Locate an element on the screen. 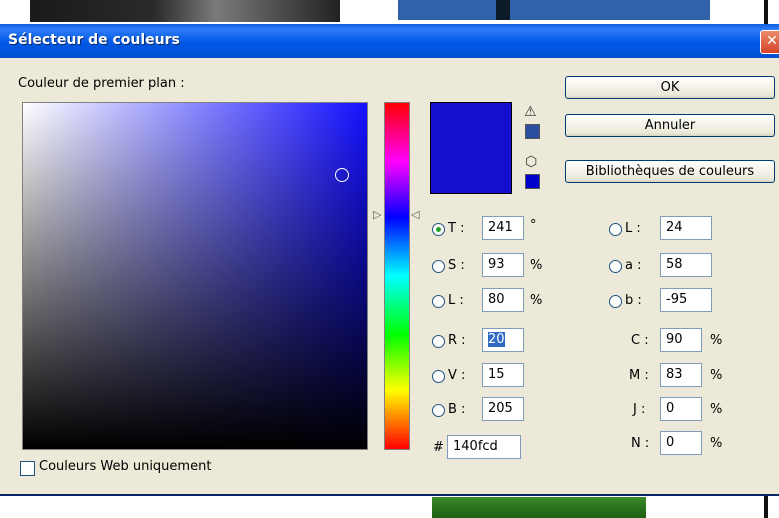  close-icon: ✕ is located at coordinates (772, 41).